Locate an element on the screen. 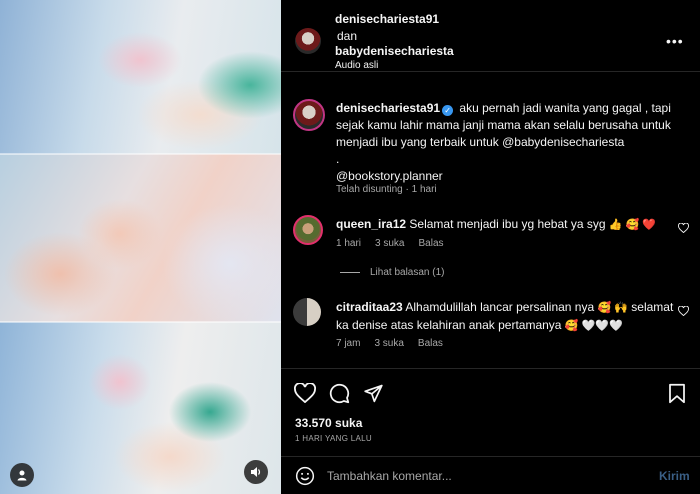 The width and height of the screenshot is (700, 494). mute-icon is located at coordinates (256, 472).